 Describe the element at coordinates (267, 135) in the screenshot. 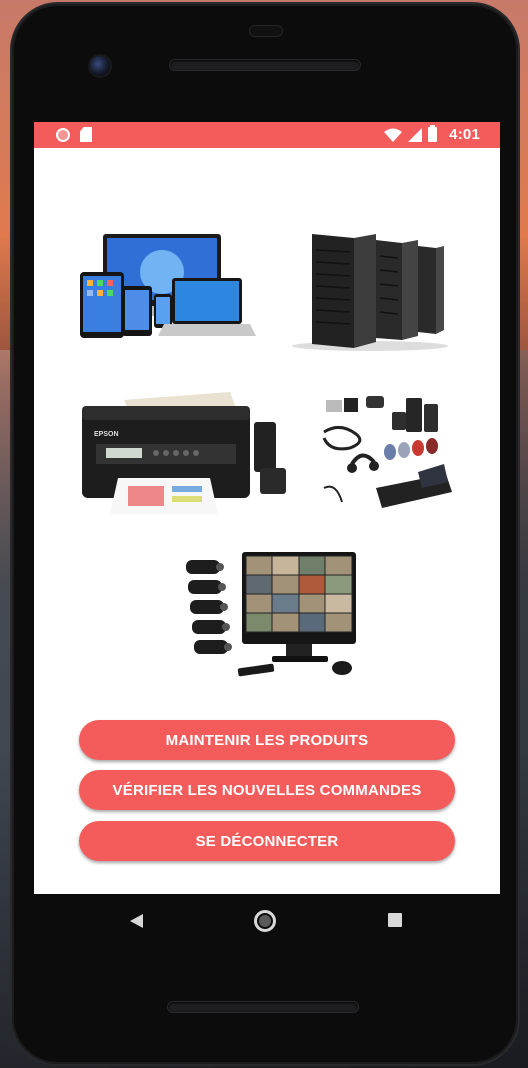

I see `status-bar: 4:01` at that location.